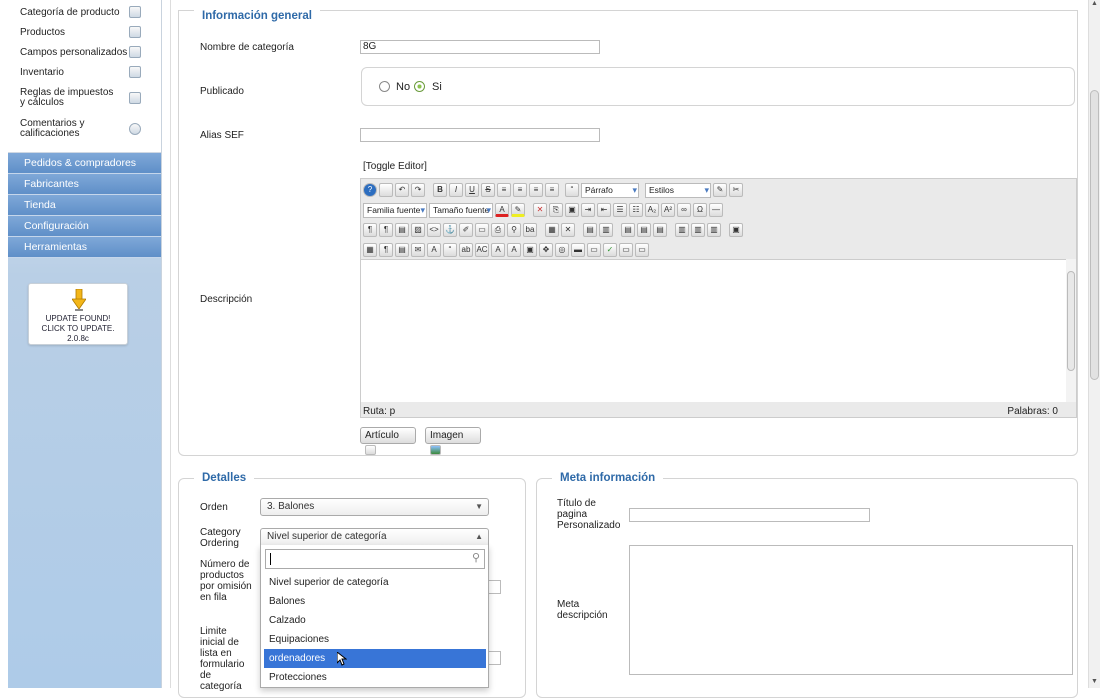 The width and height of the screenshot is (1100, 698). What do you see at coordinates (402, 250) in the screenshot?
I see `template-icon: ▤` at bounding box center [402, 250].